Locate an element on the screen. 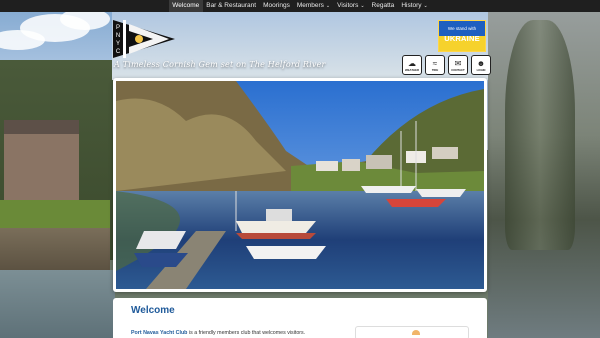  nav-item-label: Moorings is located at coordinates (276, 5).